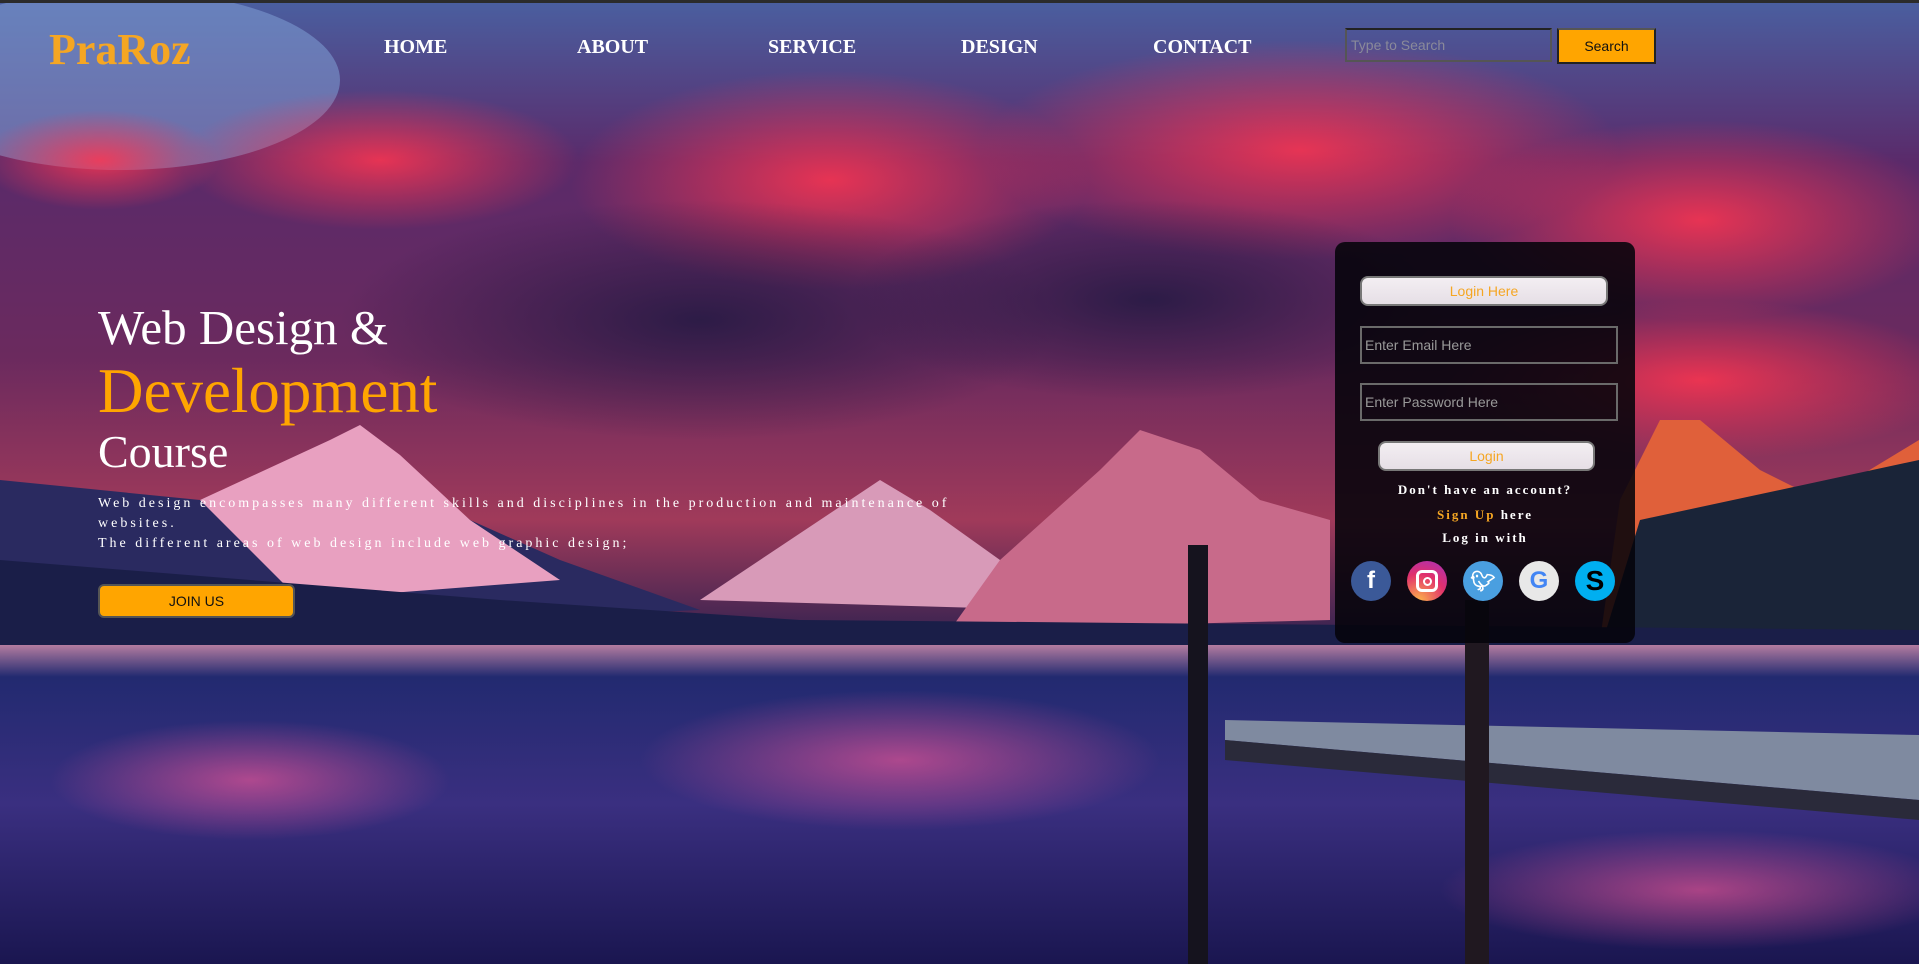 The width and height of the screenshot is (1919, 964). Describe the element at coordinates (1539, 581) in the screenshot. I see `google-icon: G` at that location.